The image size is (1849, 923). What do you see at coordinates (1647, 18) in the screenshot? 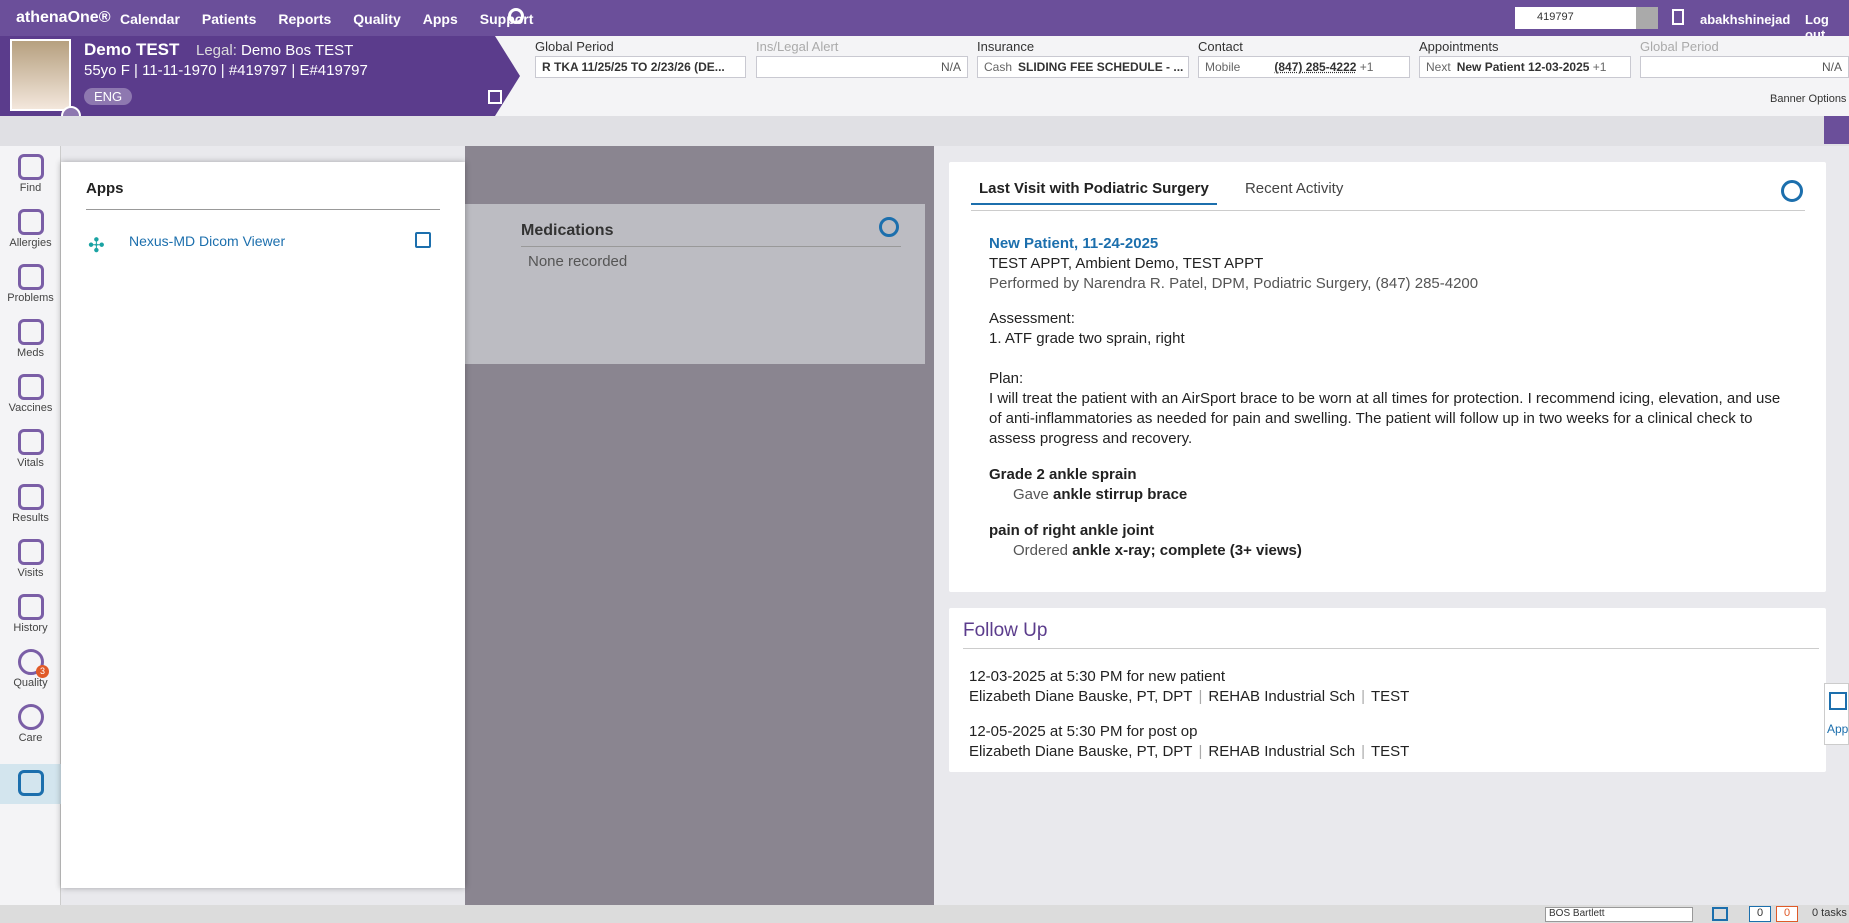
I see `search-icon` at bounding box center [1647, 18].